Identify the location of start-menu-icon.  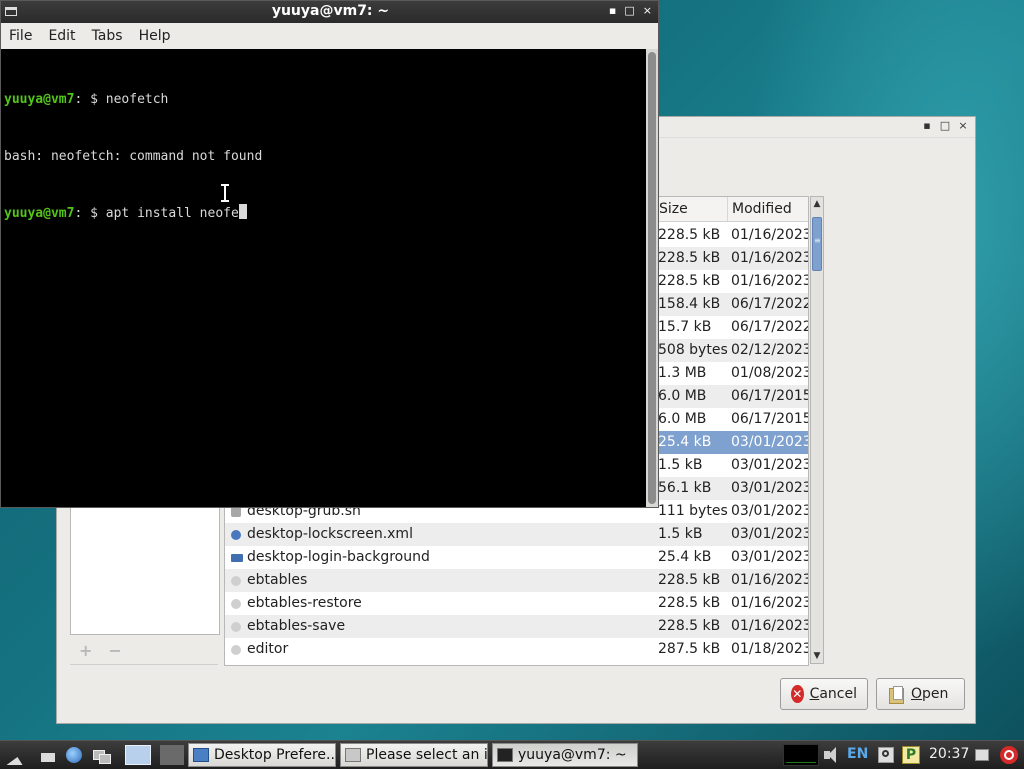
(16, 755).